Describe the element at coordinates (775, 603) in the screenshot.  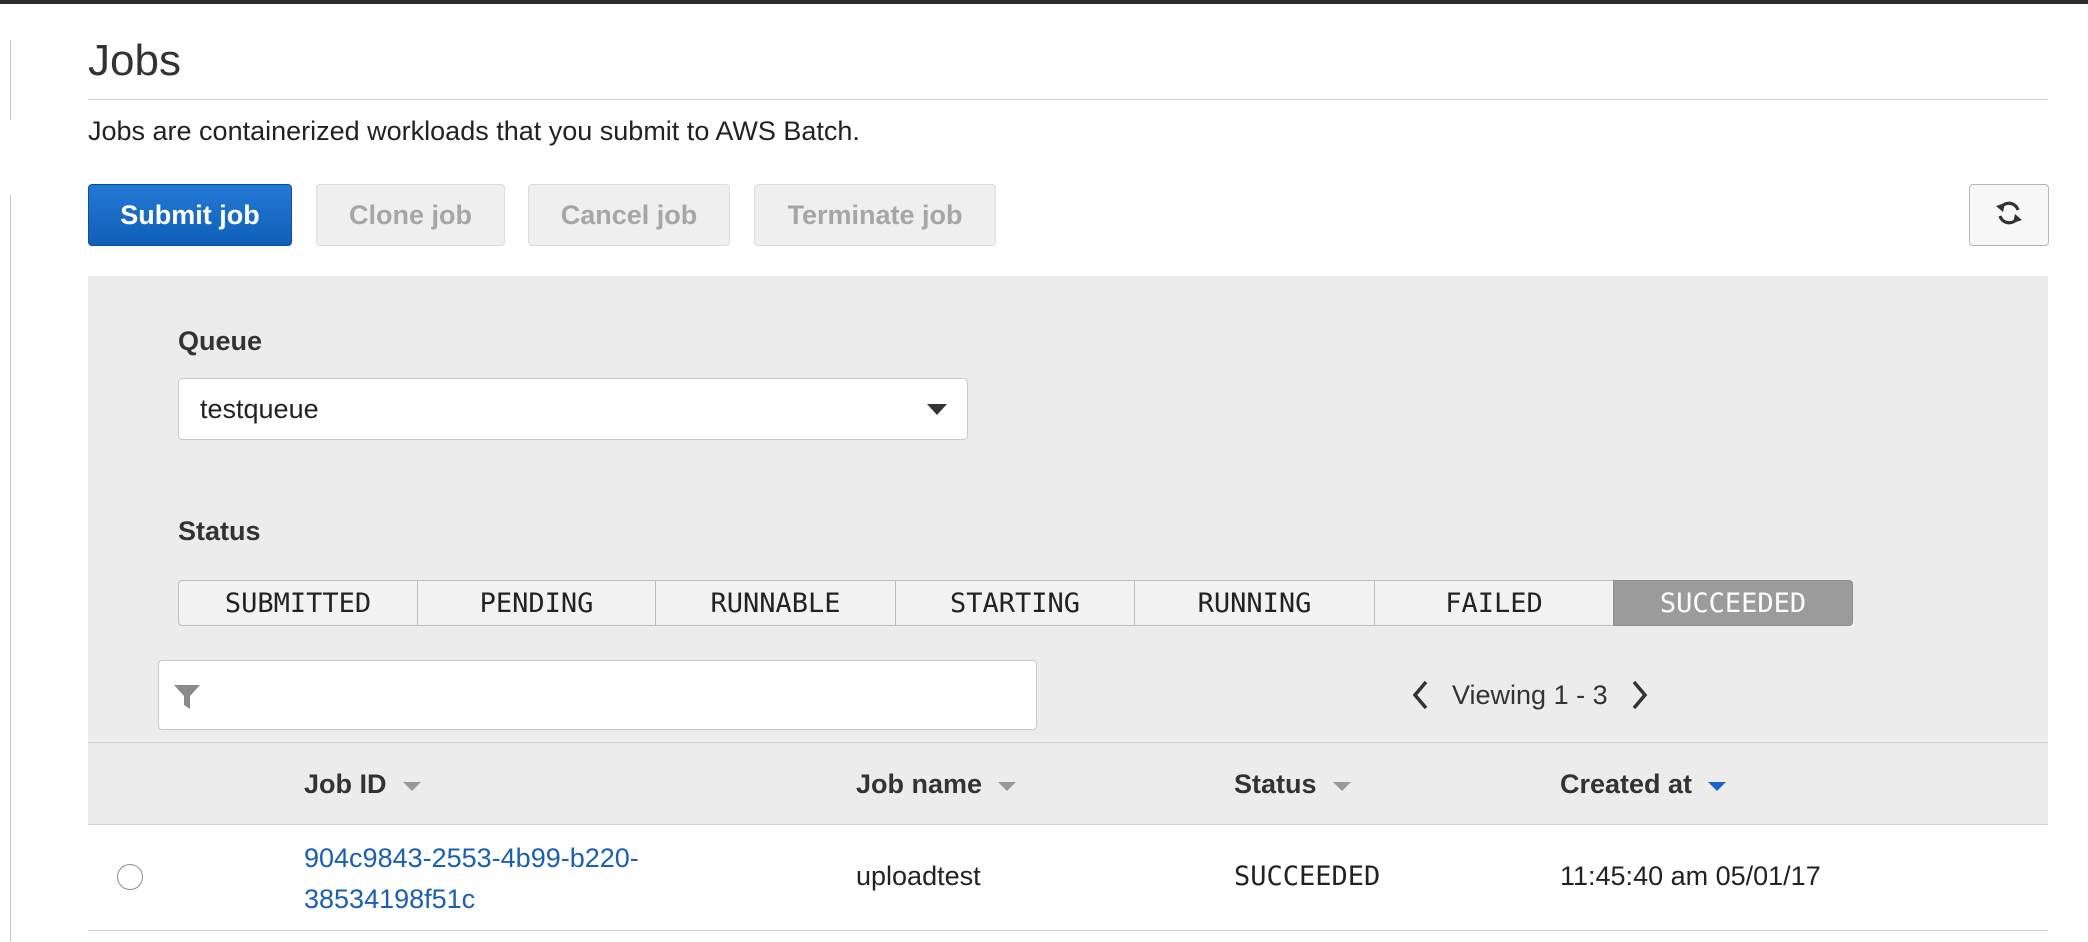
I see `status-segment-runnable: RUNNABLE` at that location.